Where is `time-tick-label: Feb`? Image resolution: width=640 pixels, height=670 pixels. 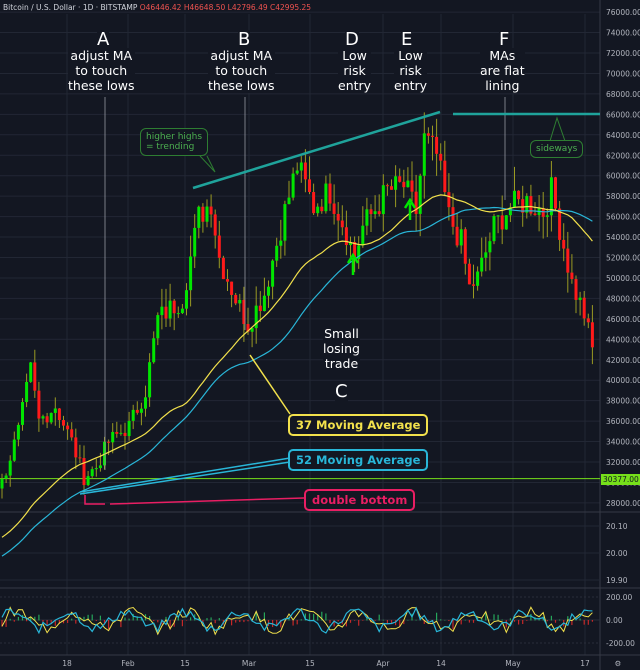 time-tick-label: Feb is located at coordinates (128, 663).